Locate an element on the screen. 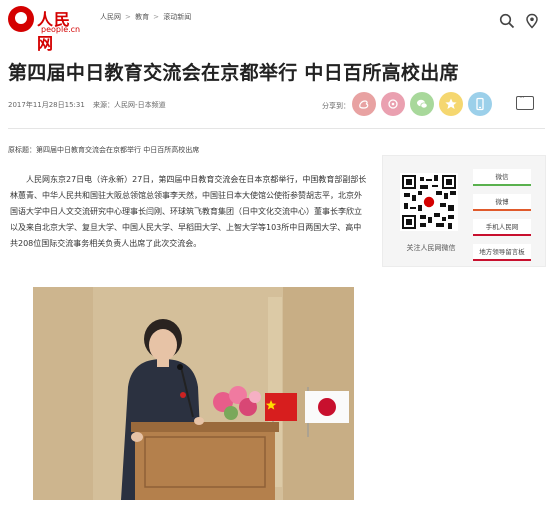 Image resolution: width=553 pixels, height=506 pixels. share-mobile-button is located at coordinates (480, 104).